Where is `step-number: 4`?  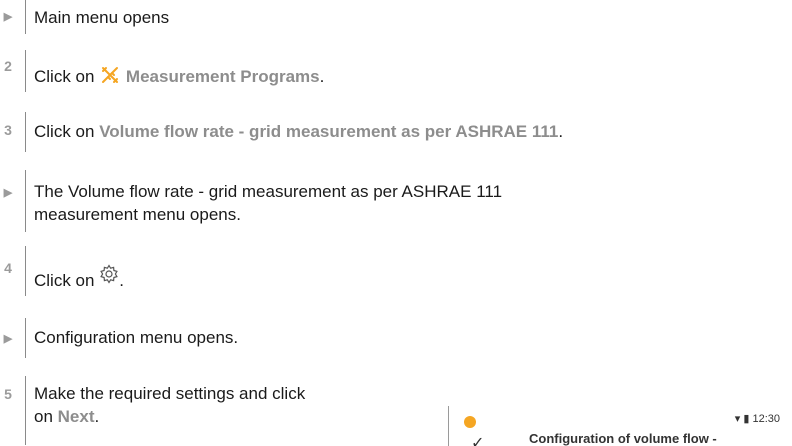
step-number: 4 is located at coordinates (8, 268).